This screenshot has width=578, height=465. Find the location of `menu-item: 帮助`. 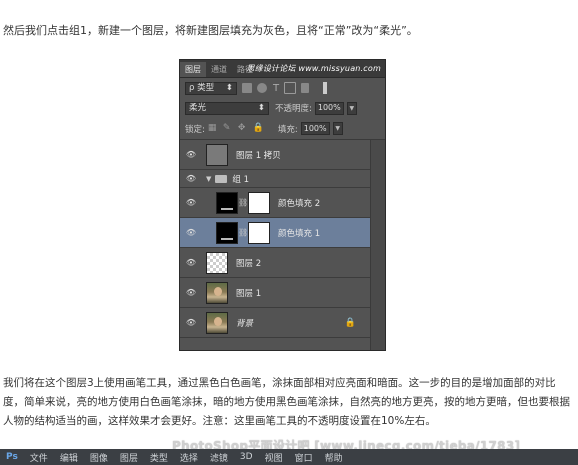

menu-item: 帮助 is located at coordinates (334, 457).